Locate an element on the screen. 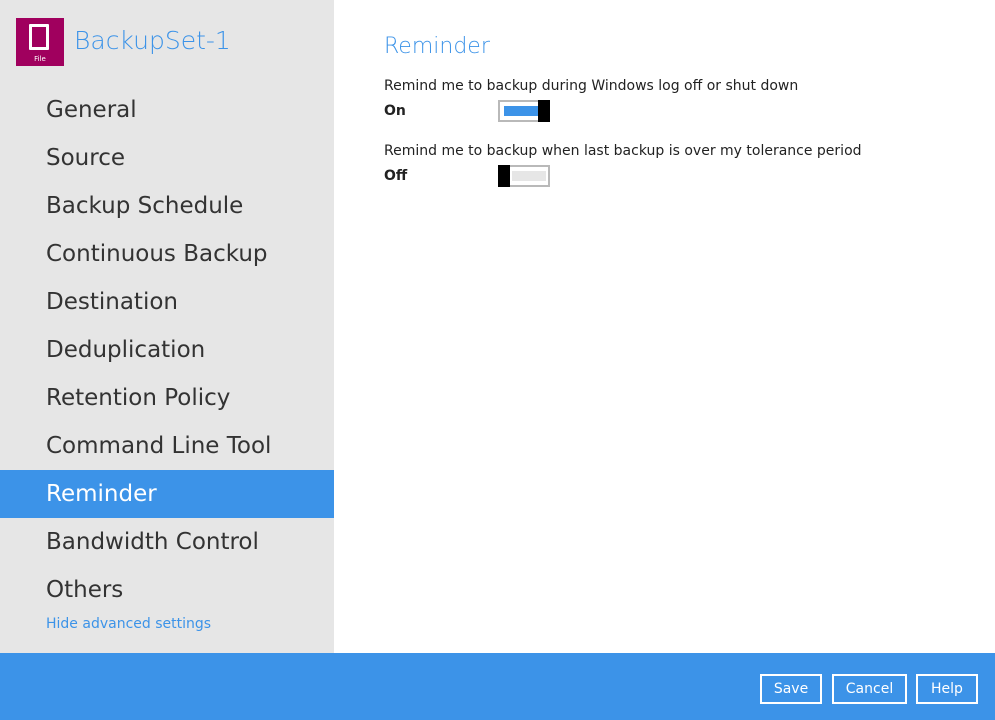 The height and width of the screenshot is (720, 995). logoff-reminder-state: On is located at coordinates (395, 111).